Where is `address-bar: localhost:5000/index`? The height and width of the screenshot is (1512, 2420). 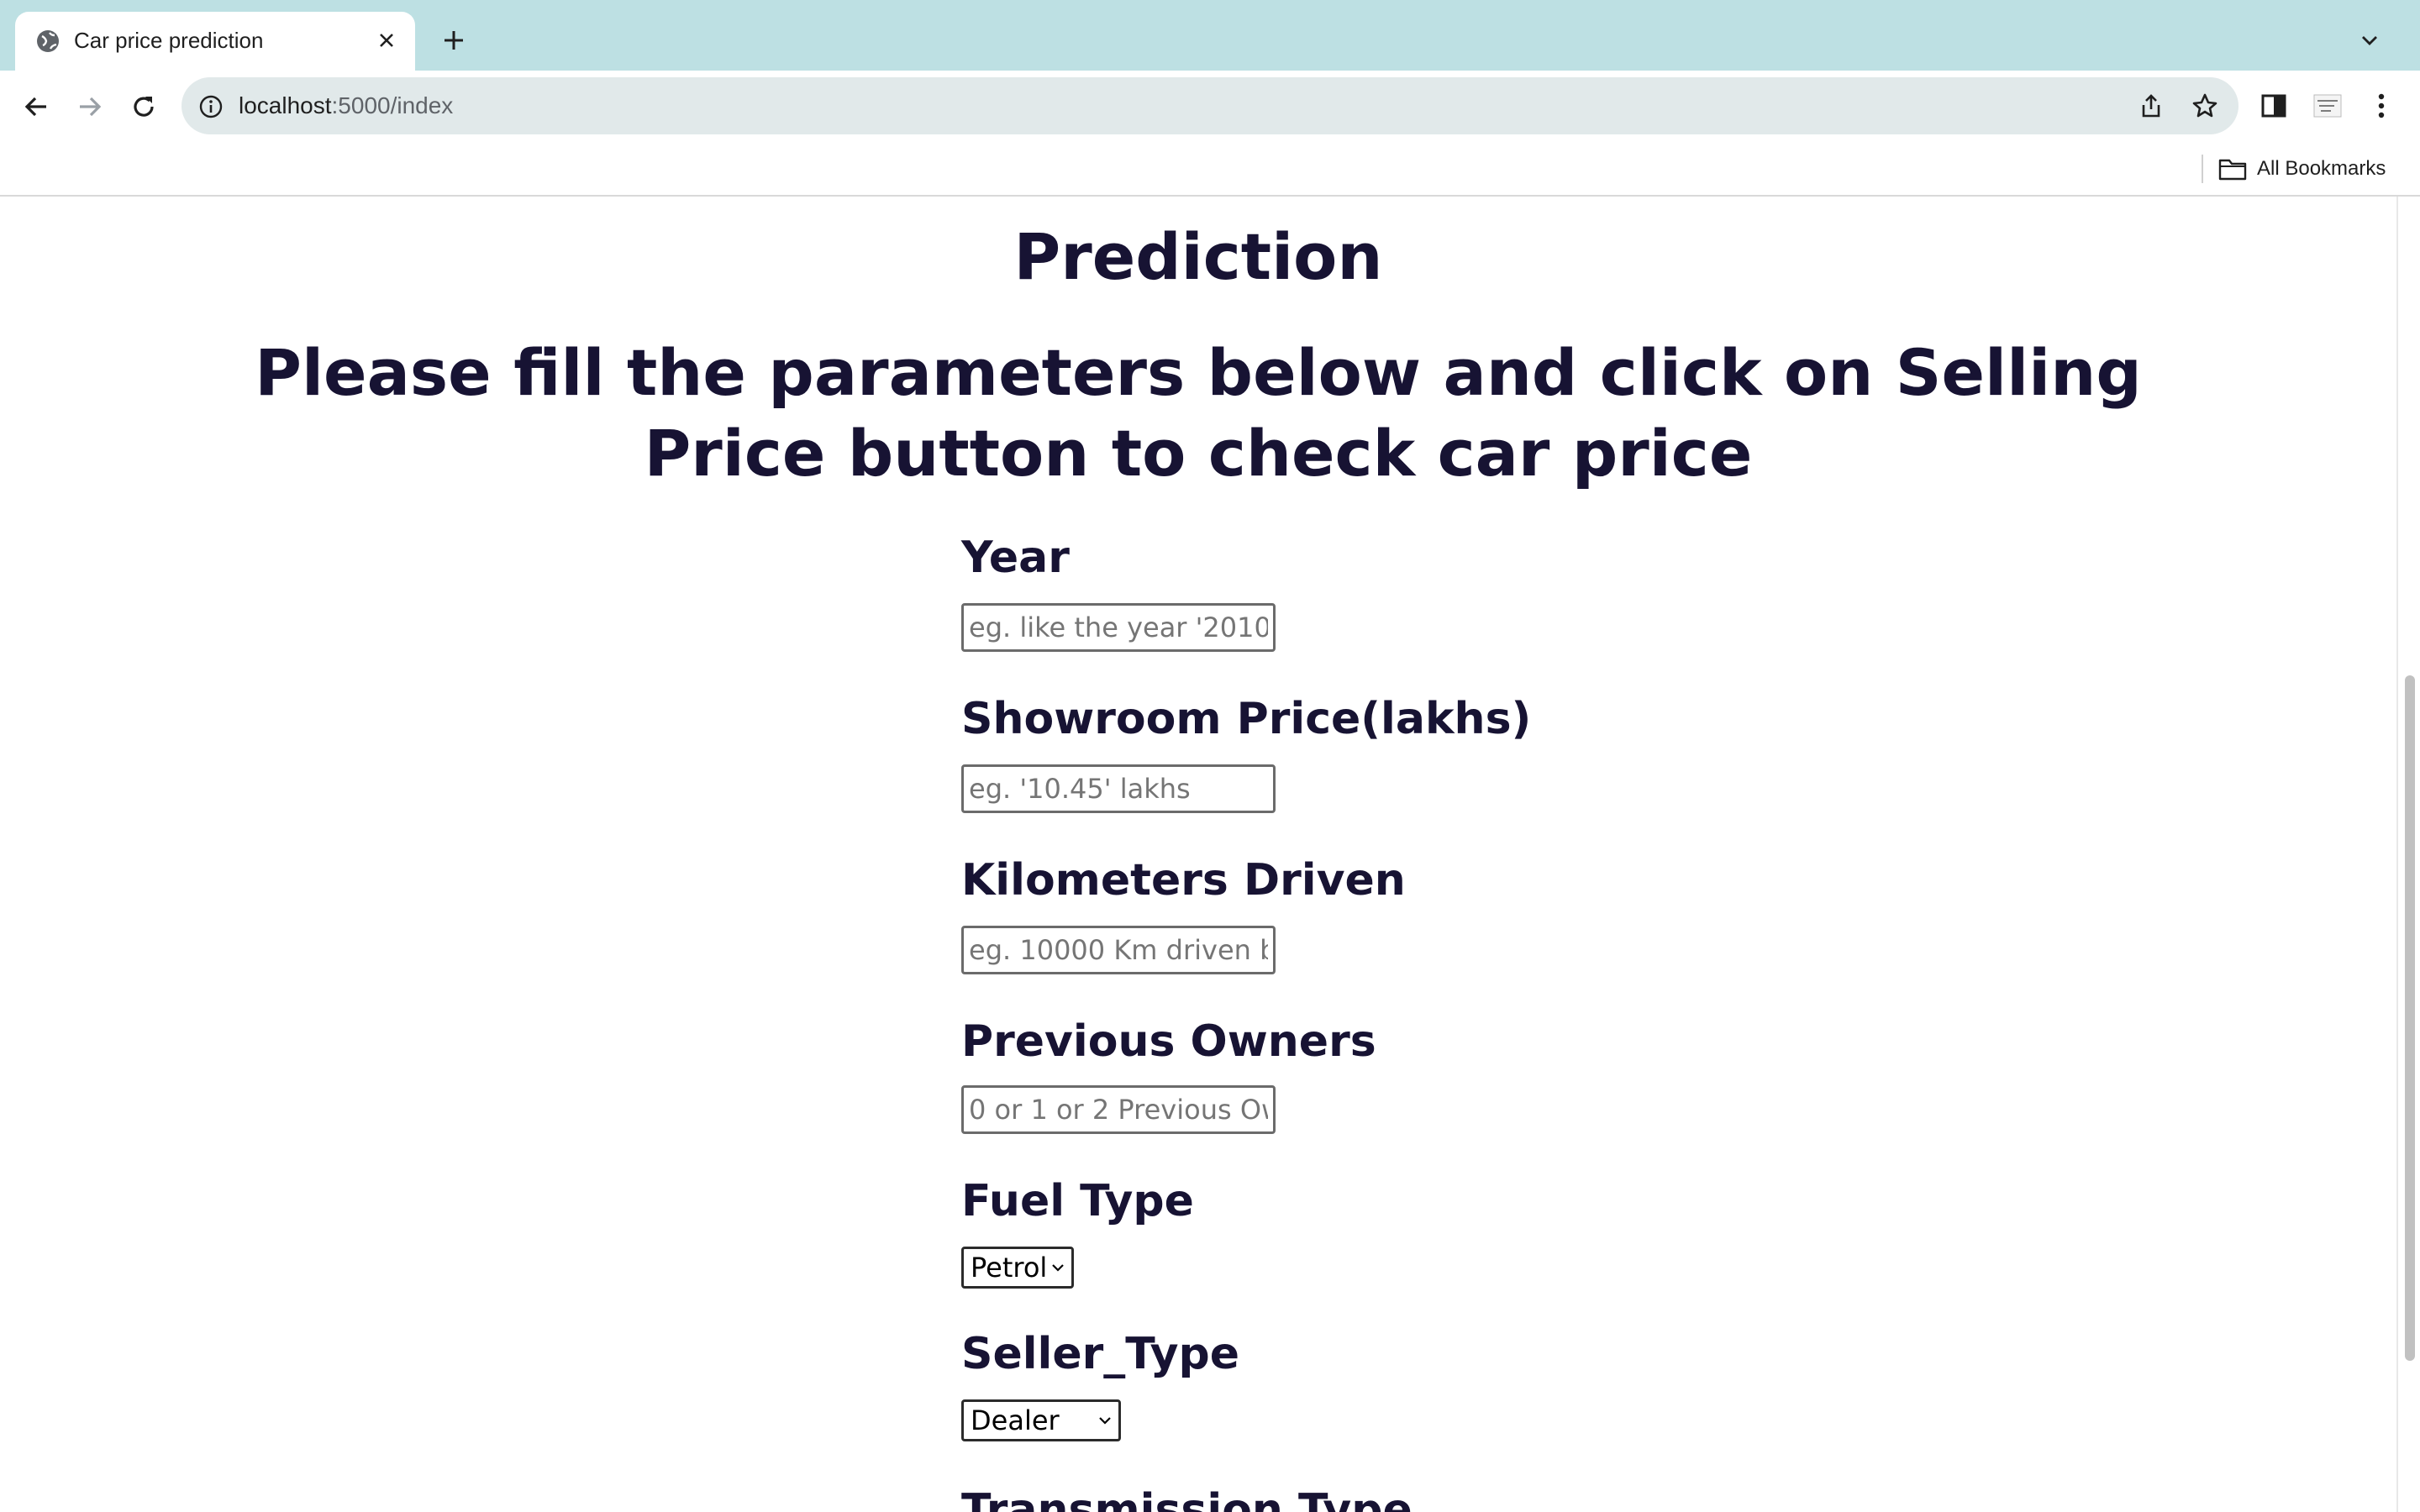
address-bar: localhost:5000/index is located at coordinates (1210, 105).